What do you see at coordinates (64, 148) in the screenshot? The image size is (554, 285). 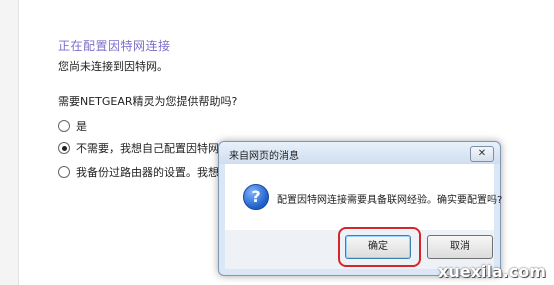 I see `radio-no` at bounding box center [64, 148].